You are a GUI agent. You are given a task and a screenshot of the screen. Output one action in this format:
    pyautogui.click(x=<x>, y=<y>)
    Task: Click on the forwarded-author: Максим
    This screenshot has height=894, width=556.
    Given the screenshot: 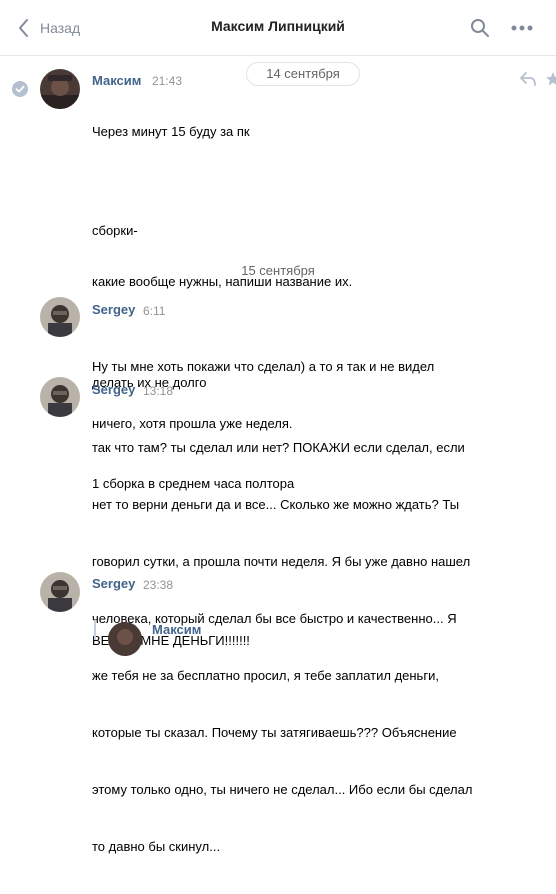 What is the action you would take?
    pyautogui.click(x=176, y=629)
    